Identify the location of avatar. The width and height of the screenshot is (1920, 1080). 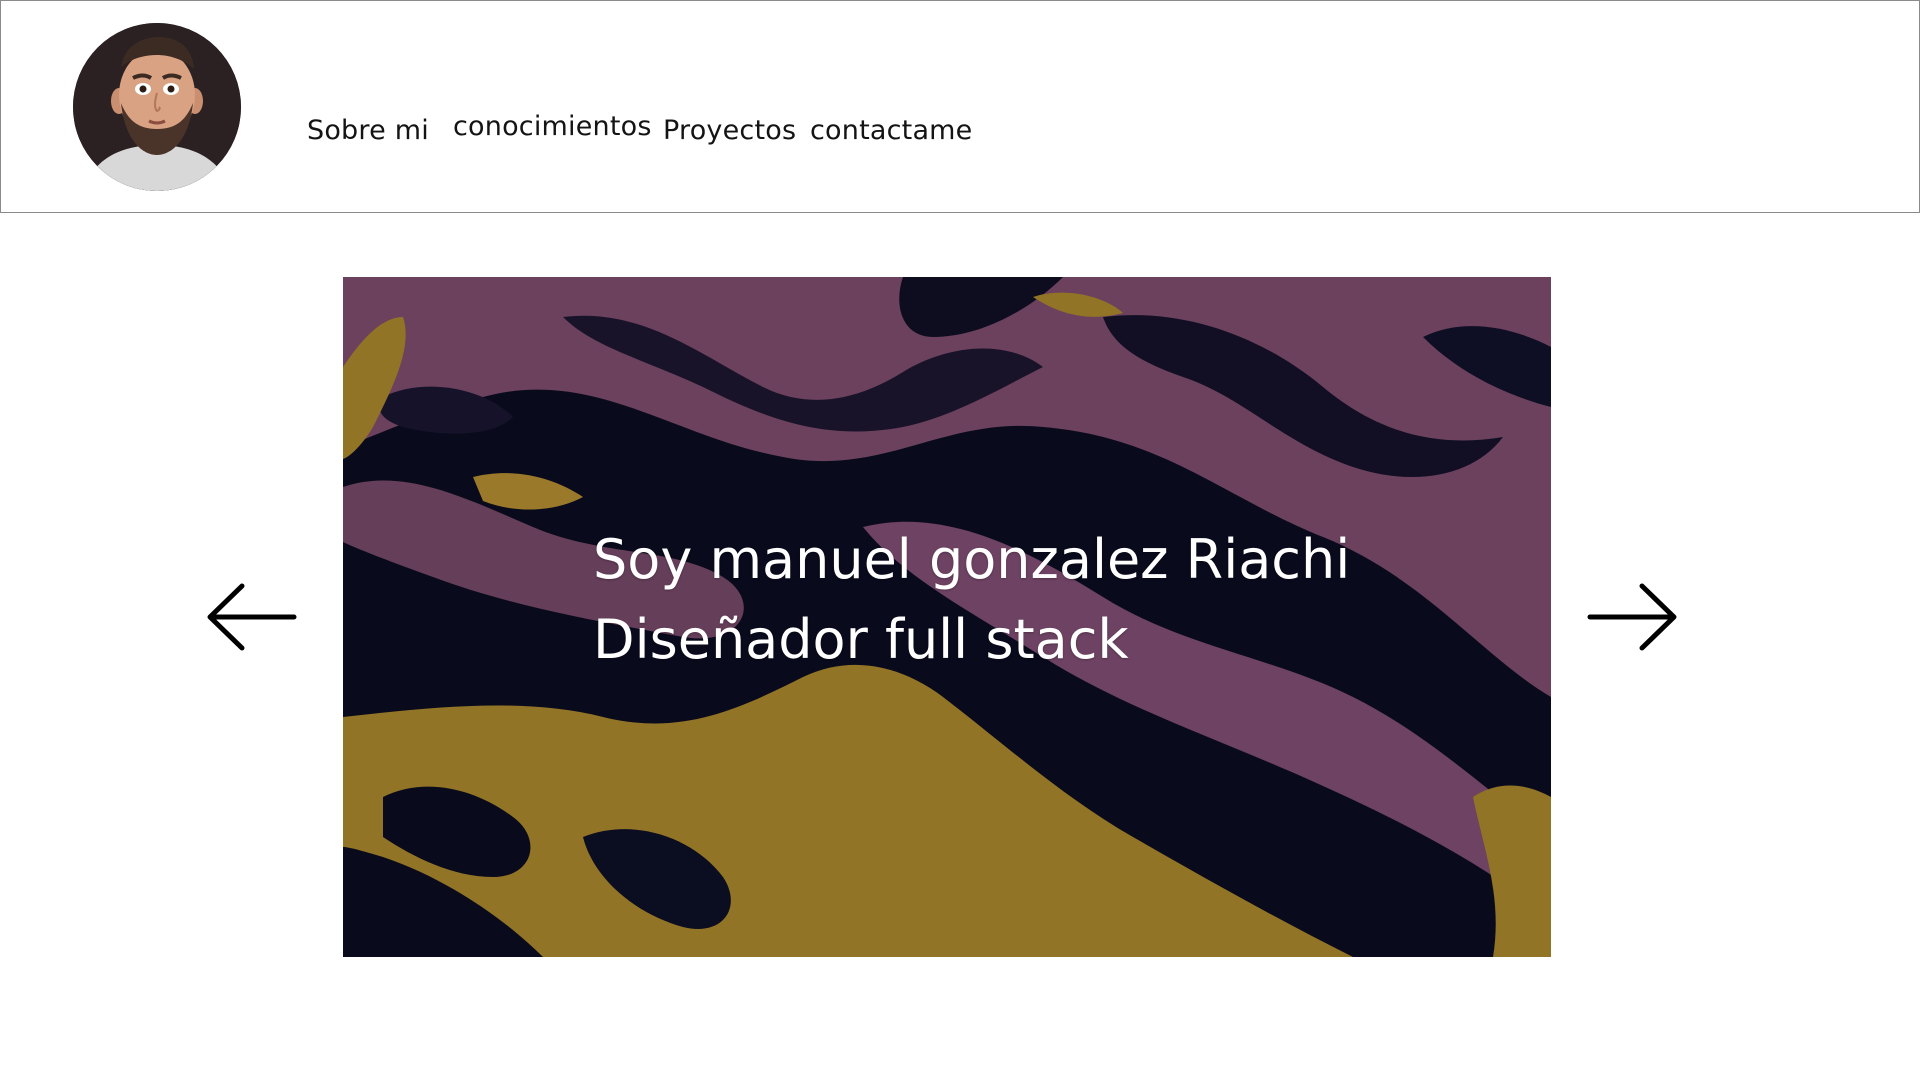
(157, 107).